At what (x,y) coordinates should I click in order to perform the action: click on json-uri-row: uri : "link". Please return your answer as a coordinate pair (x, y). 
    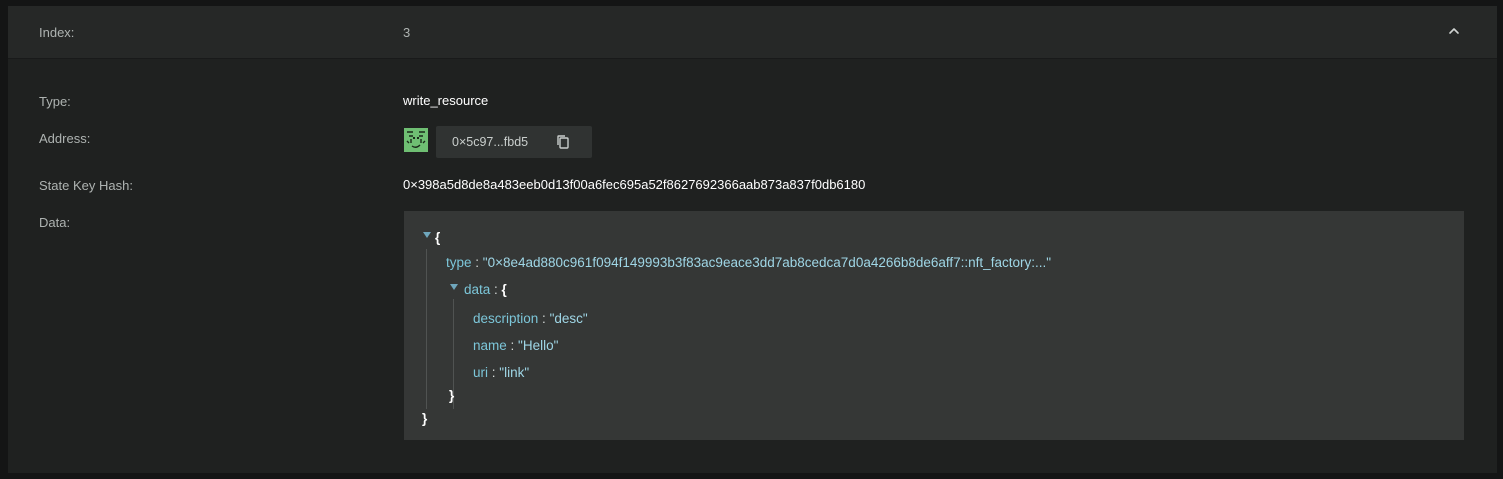
    Looking at the image, I should click on (501, 373).